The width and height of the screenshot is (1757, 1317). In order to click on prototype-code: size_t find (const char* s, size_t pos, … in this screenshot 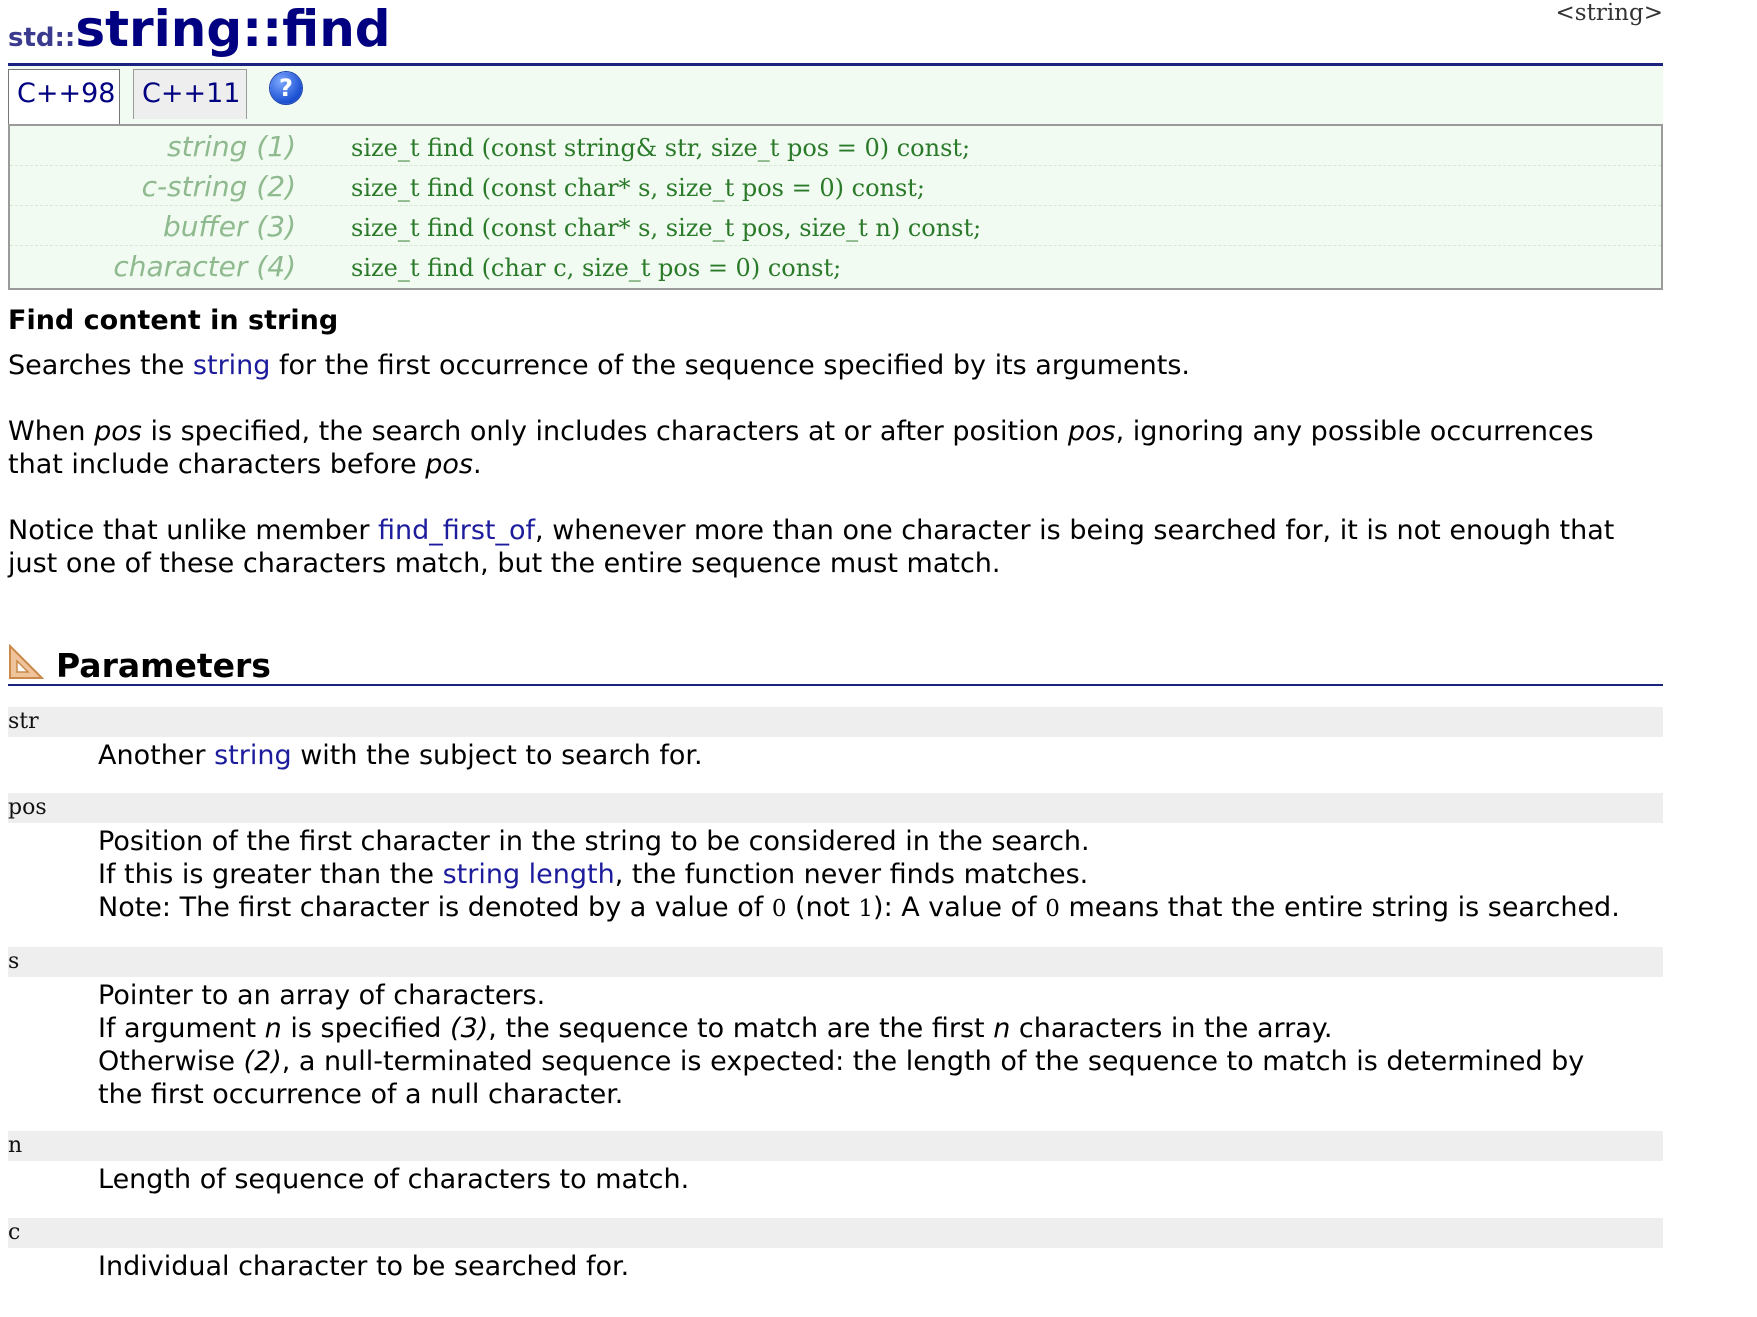, I will do `click(666, 228)`.